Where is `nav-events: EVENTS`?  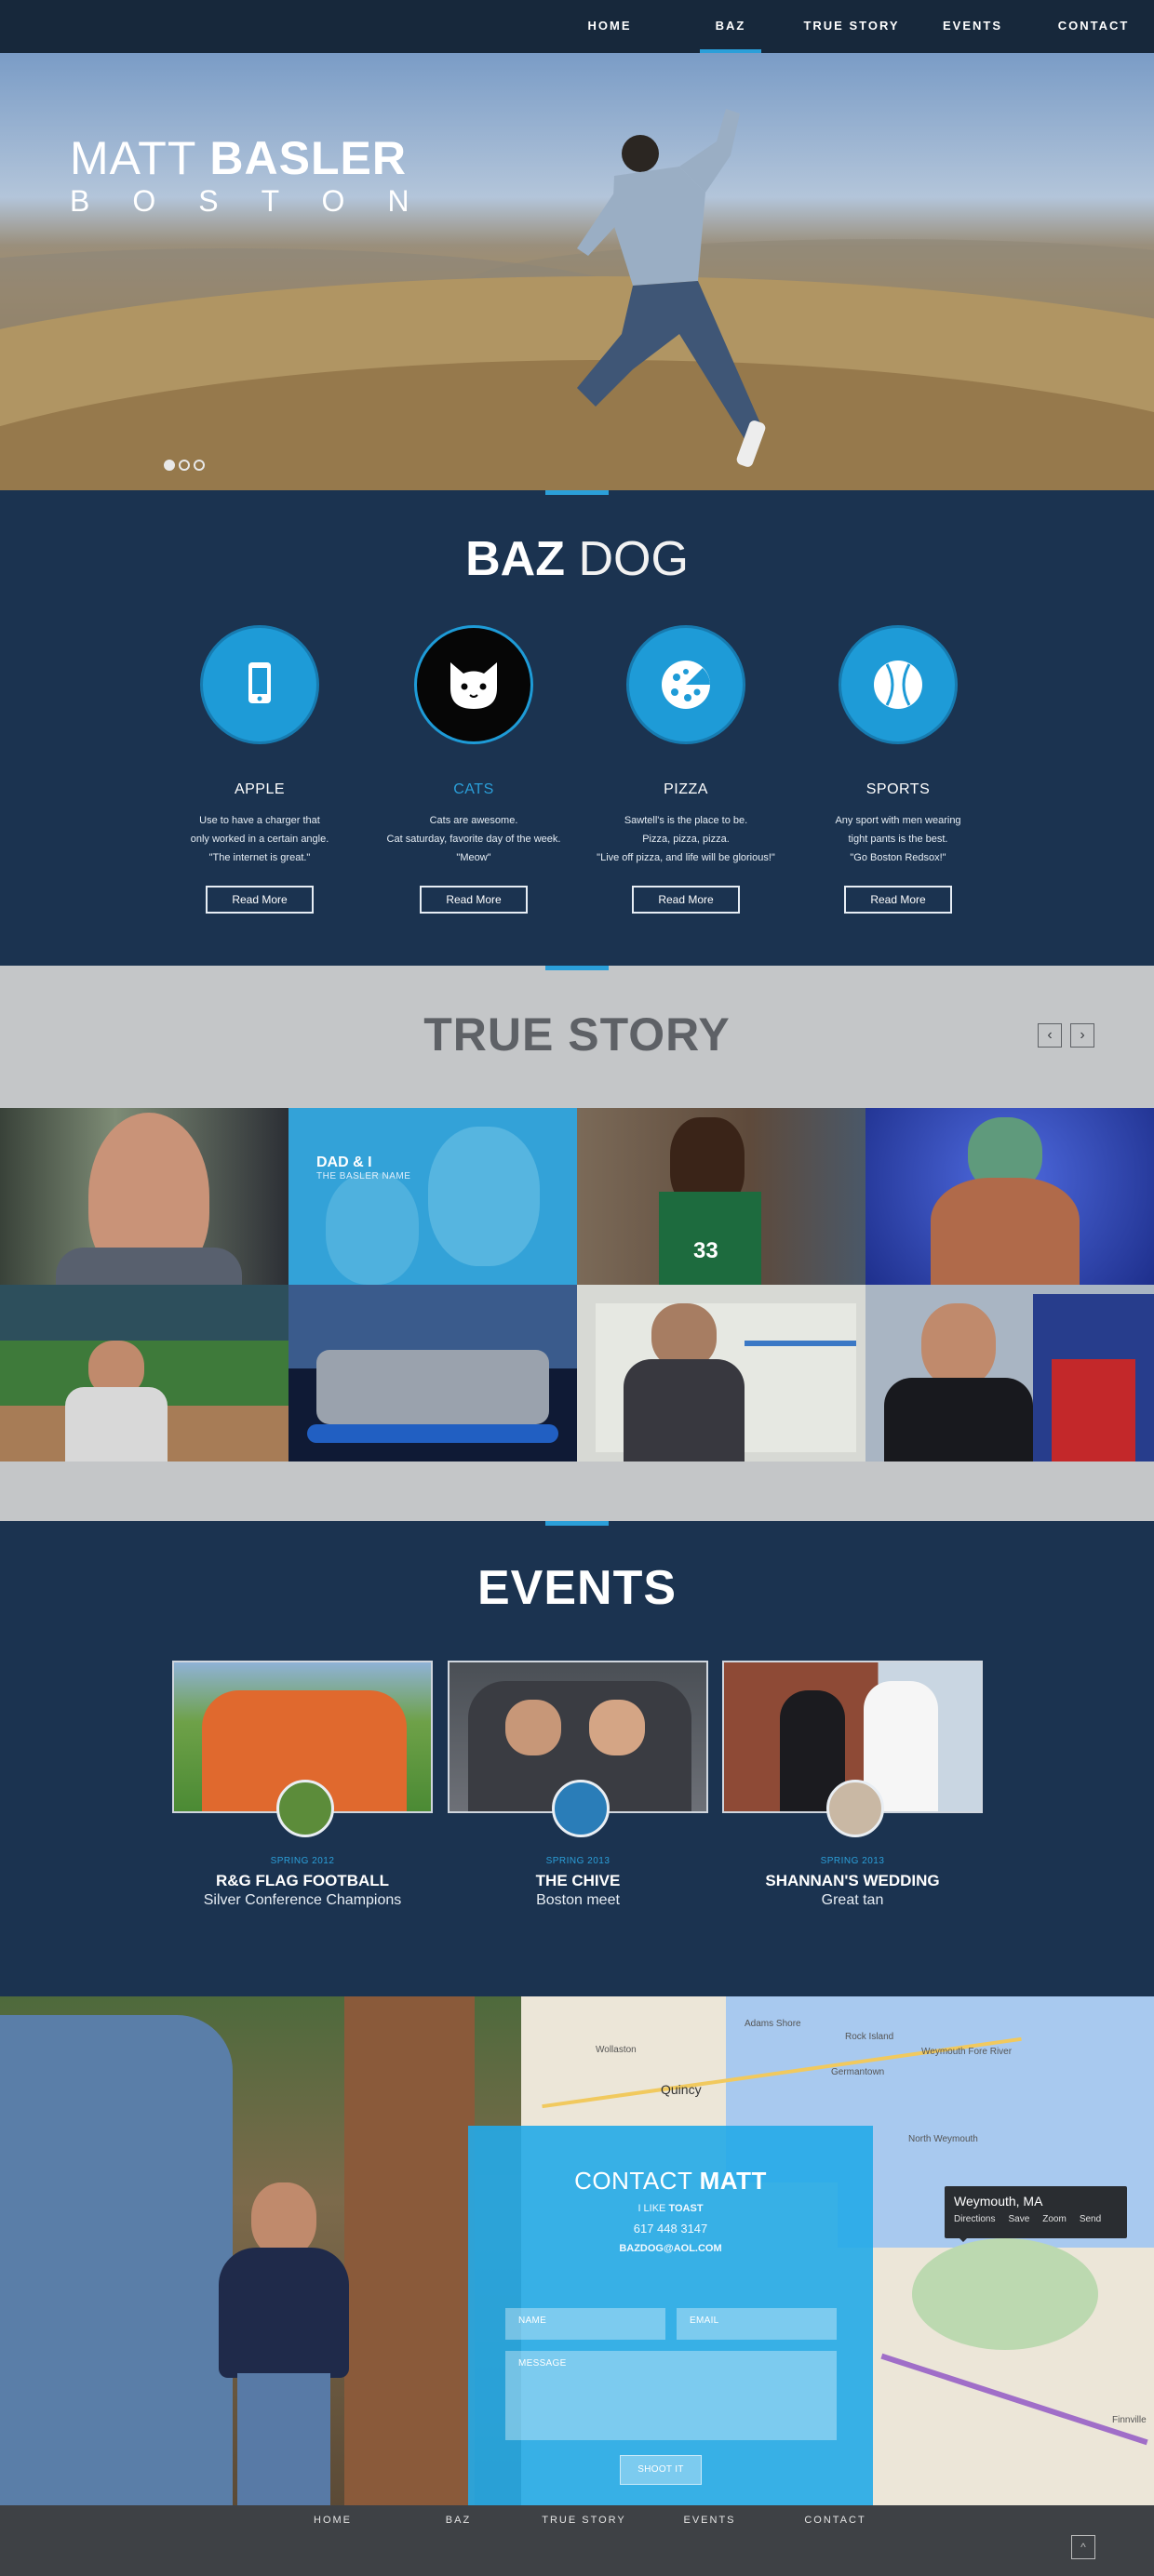
nav-events: EVENTS is located at coordinates (972, 26).